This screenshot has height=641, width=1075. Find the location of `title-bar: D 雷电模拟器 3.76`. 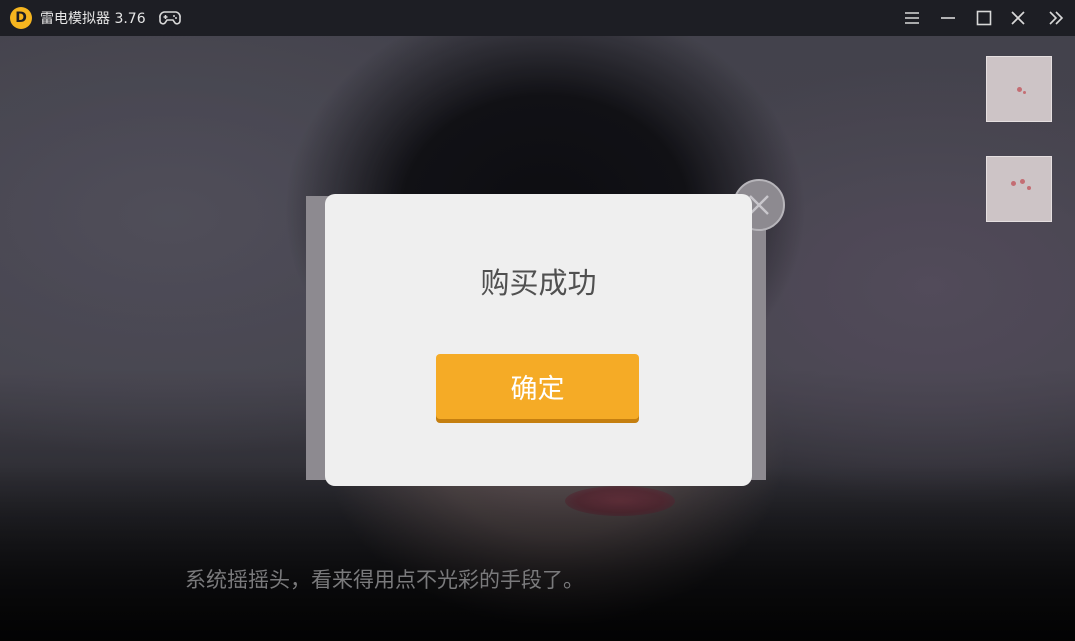

title-bar: D 雷电模拟器 3.76 is located at coordinates (537, 18).